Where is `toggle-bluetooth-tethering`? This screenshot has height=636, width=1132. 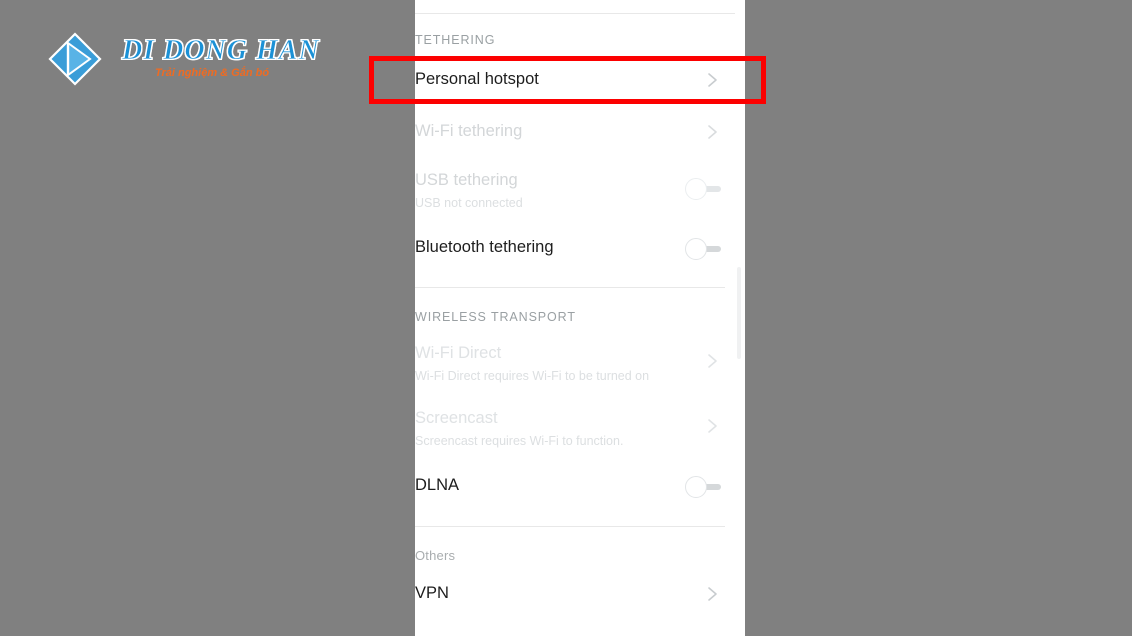 toggle-bluetooth-tethering is located at coordinates (703, 249).